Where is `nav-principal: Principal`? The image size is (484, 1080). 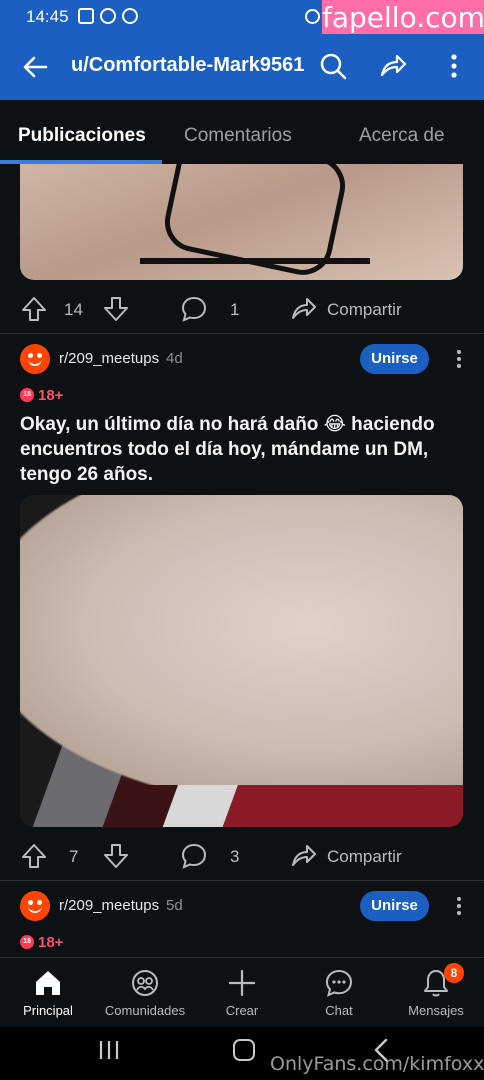 nav-principal: Principal is located at coordinates (48, 993).